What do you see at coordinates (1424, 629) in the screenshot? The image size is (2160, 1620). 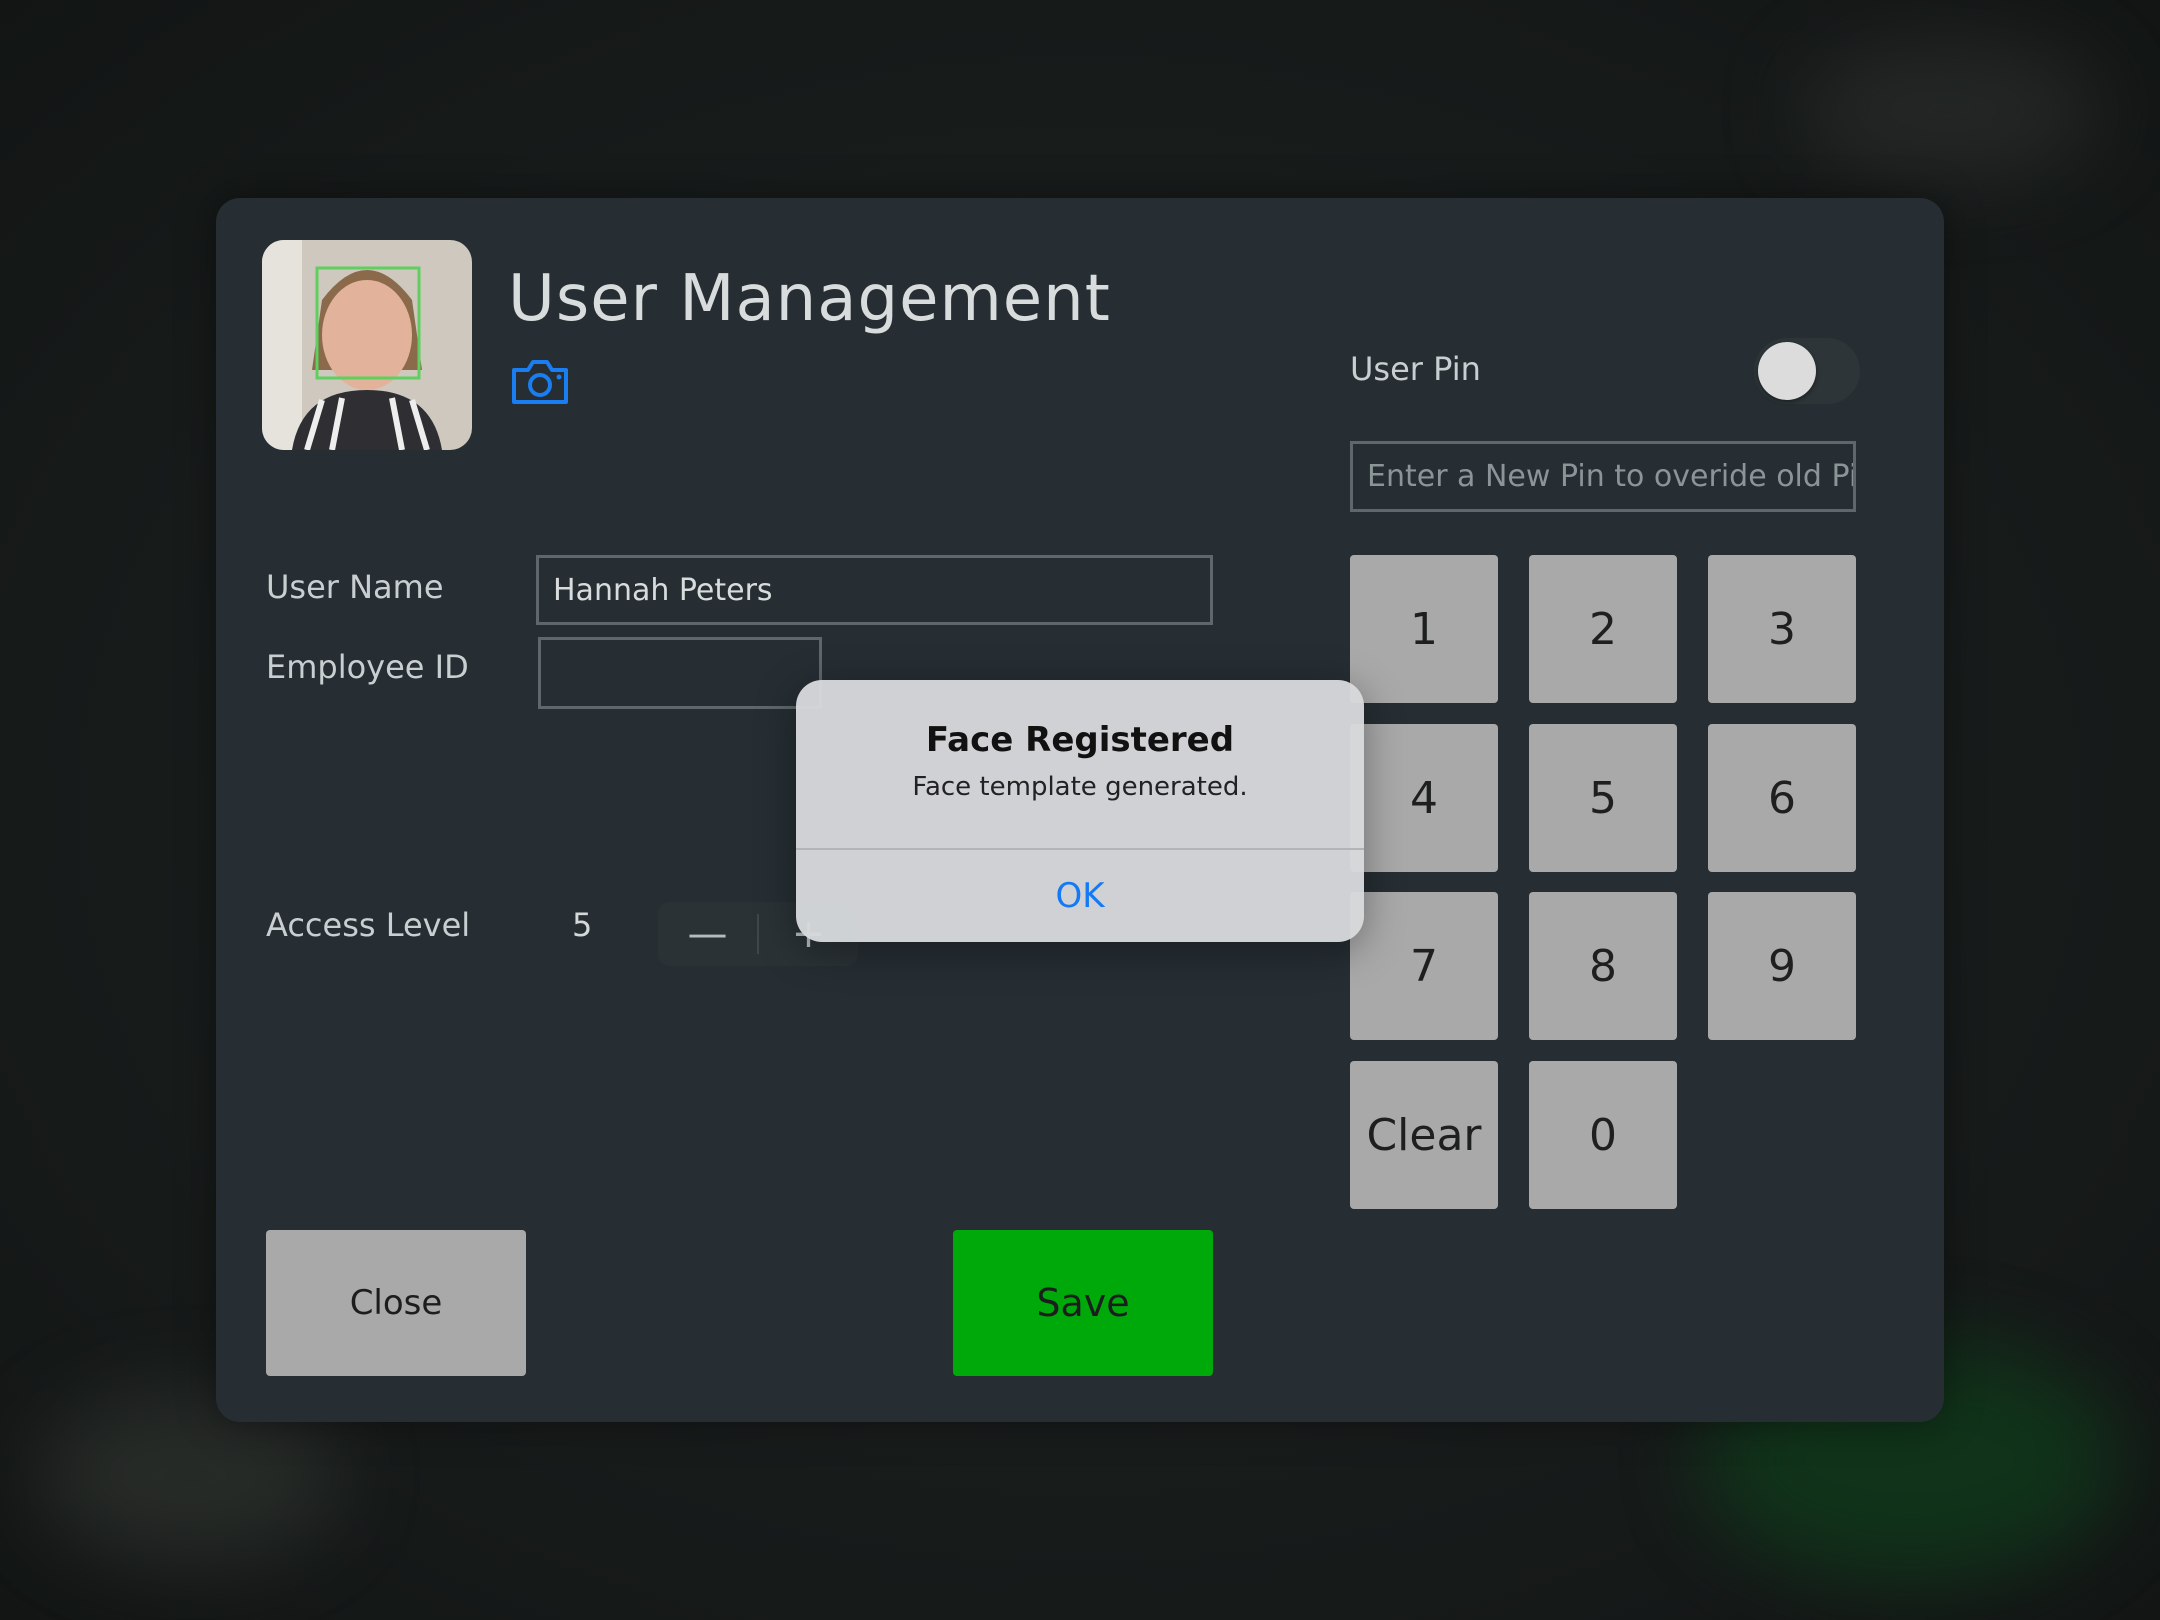 I see `keypad-key-1: 1` at bounding box center [1424, 629].